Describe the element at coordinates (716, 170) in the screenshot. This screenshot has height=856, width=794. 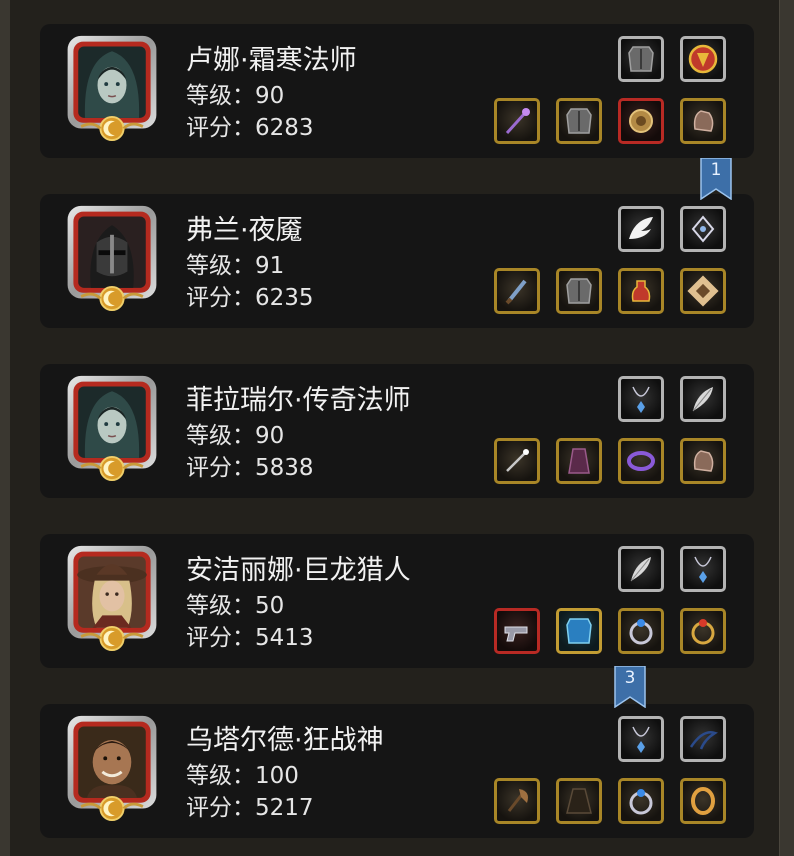
I see `rank-number: 1` at that location.